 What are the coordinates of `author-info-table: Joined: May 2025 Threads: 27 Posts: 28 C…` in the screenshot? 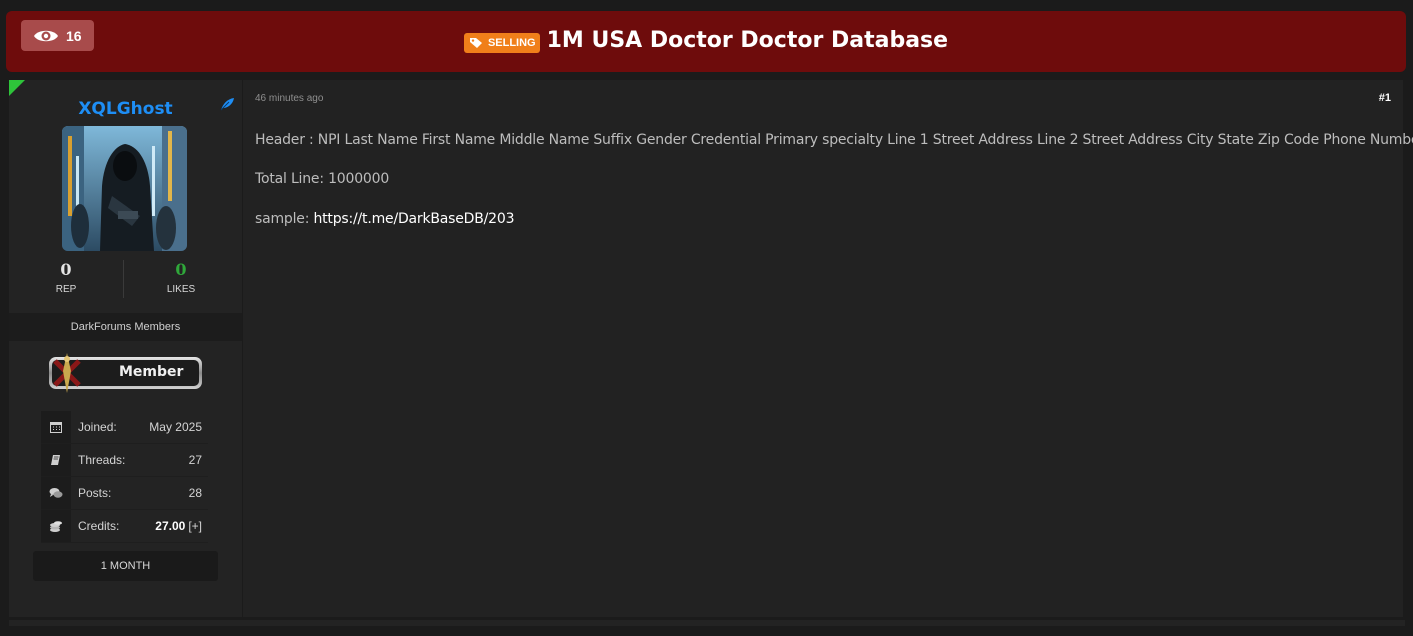 It's located at (124, 477).